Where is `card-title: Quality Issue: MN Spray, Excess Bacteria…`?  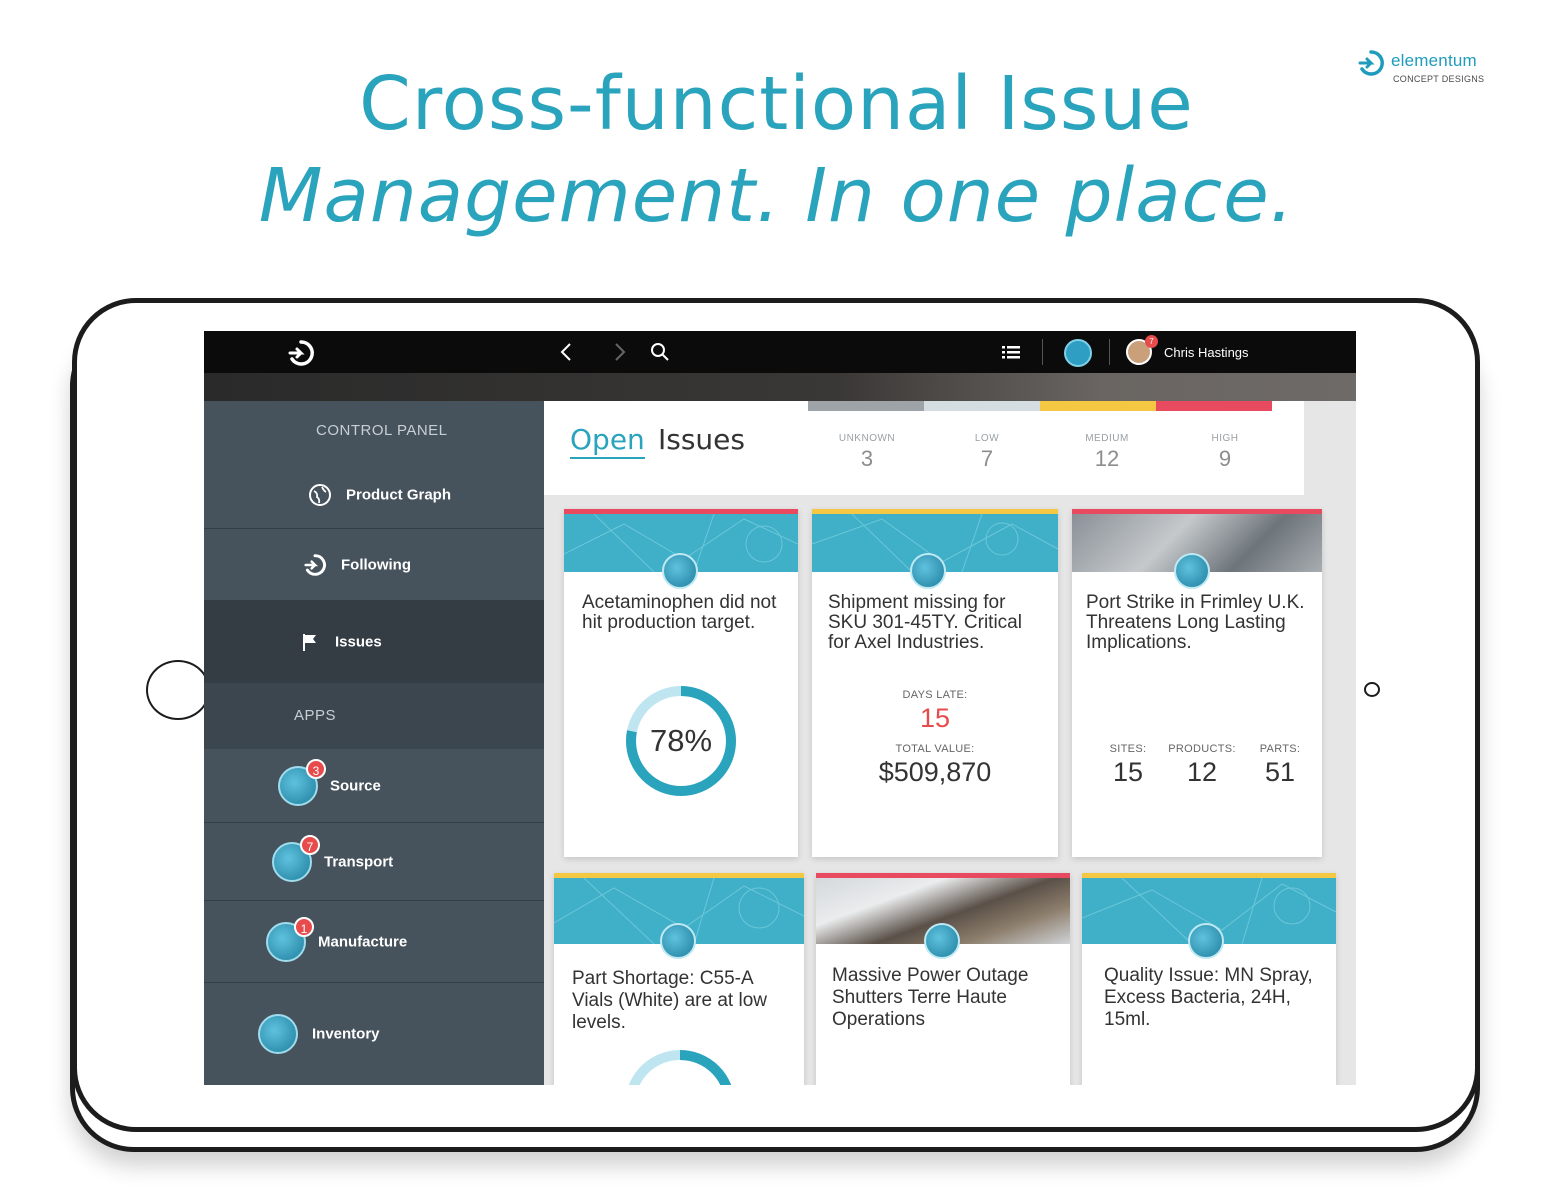
card-title: Quality Issue: MN Spray, Excess Bacteria… is located at coordinates (1208, 997).